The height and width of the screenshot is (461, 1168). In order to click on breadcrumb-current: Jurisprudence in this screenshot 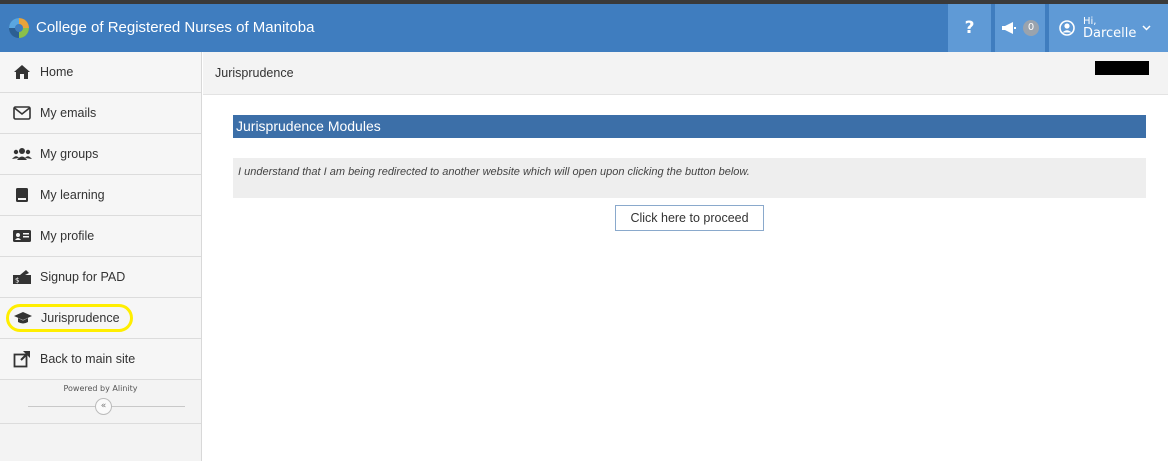, I will do `click(254, 73)`.